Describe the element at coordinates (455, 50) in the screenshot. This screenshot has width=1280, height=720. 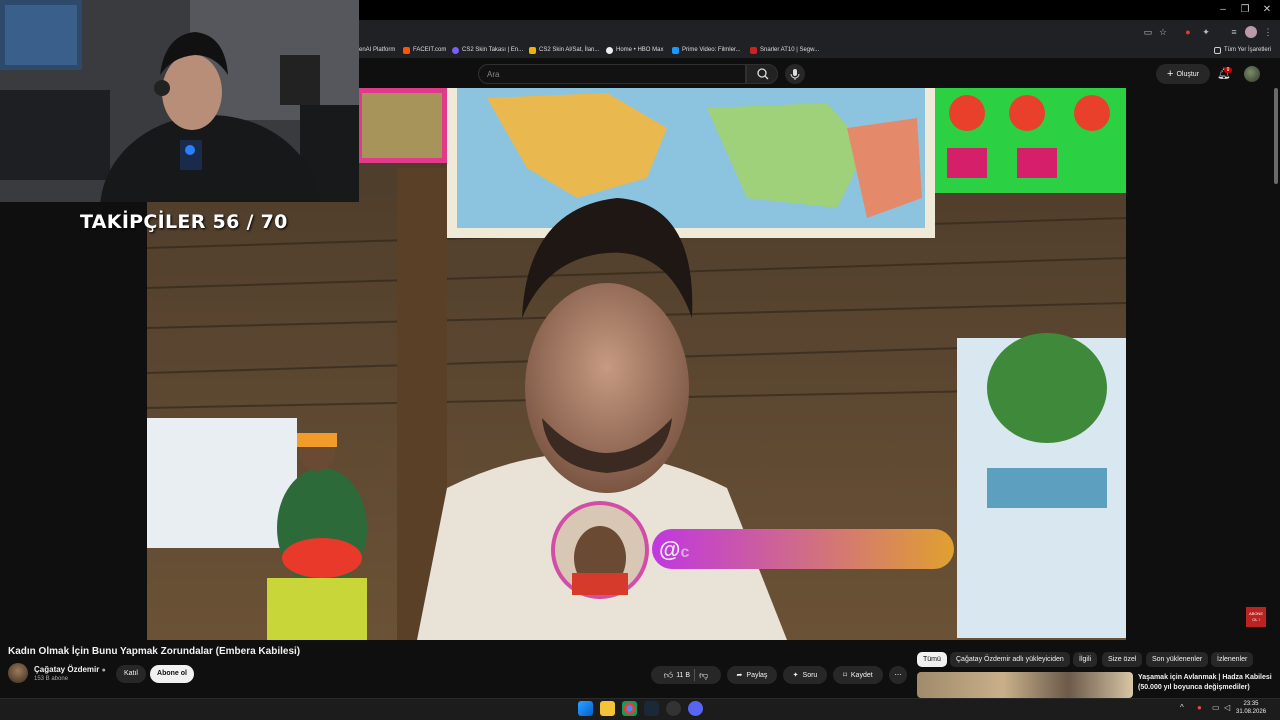
I see `skin-trade-icon` at that location.